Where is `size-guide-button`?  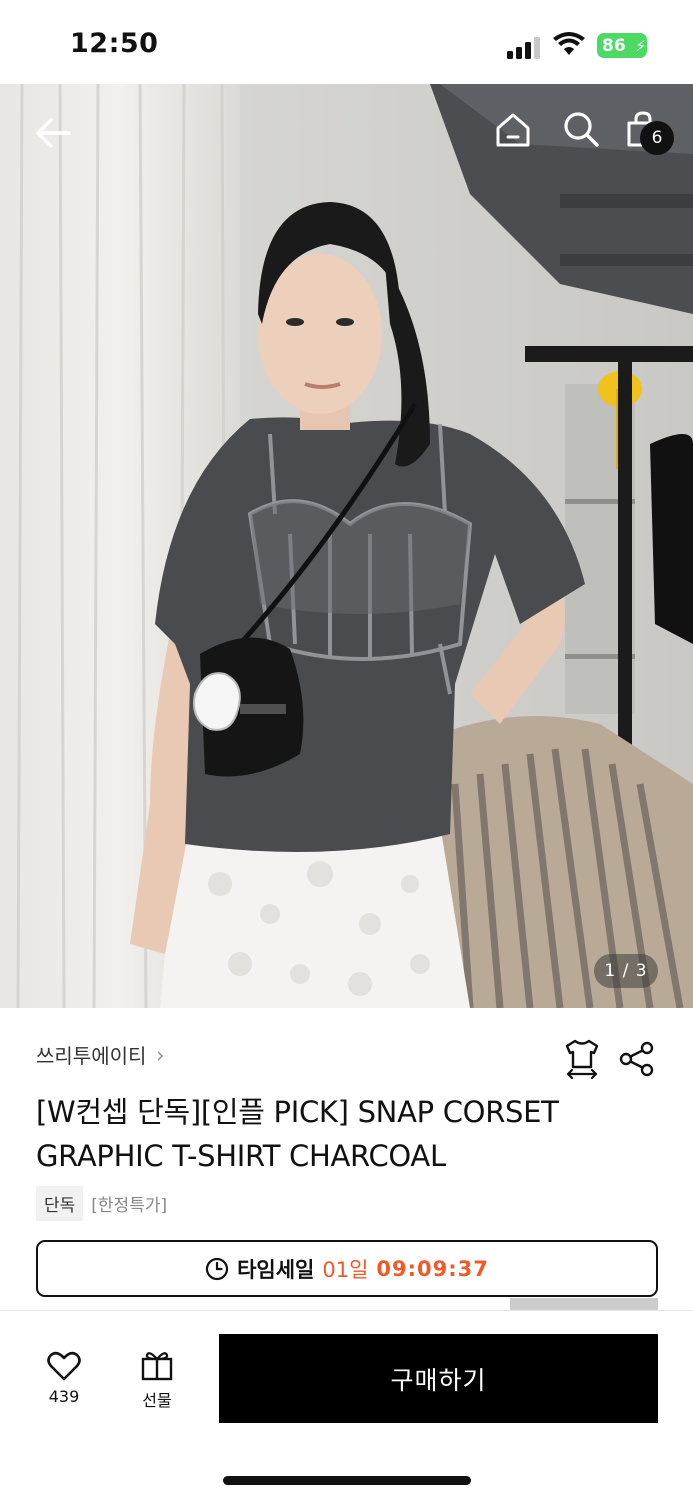
size-guide-button is located at coordinates (582, 1058).